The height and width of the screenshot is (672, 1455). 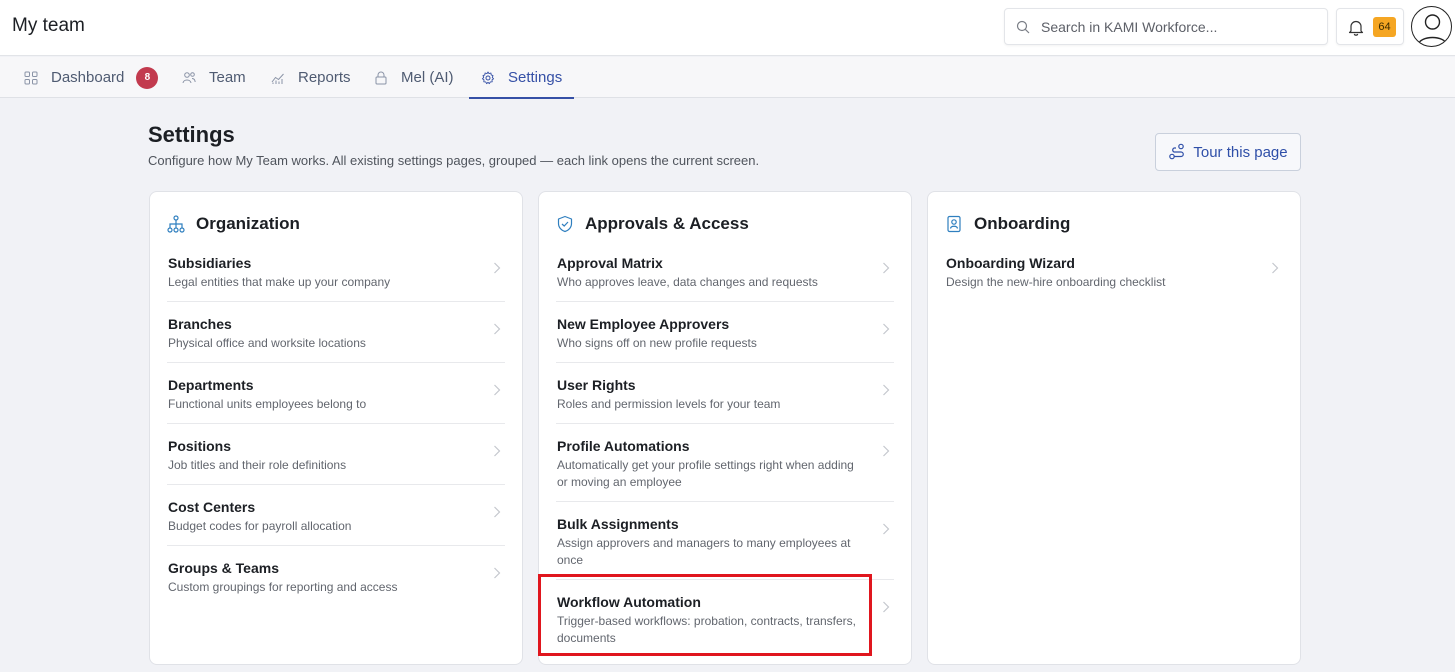 I want to click on tab-team-label: Team, so click(x=227, y=77).